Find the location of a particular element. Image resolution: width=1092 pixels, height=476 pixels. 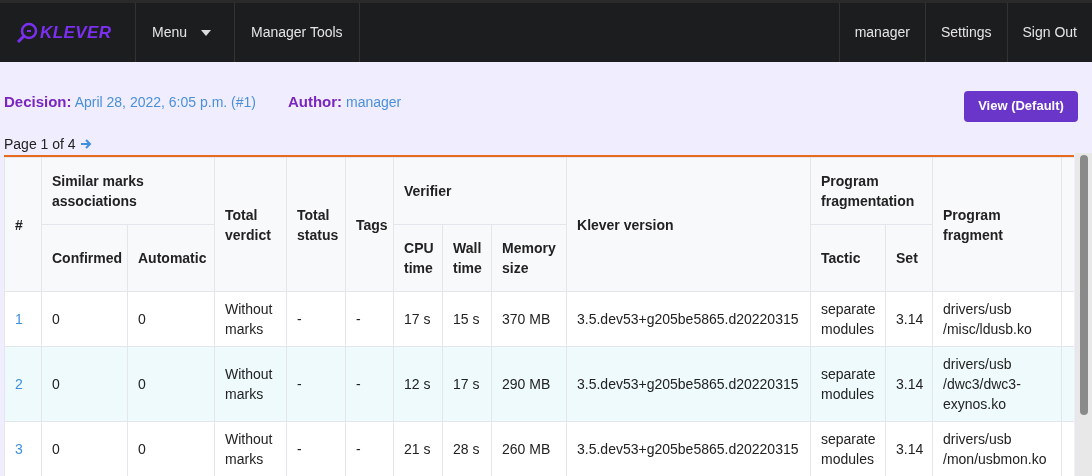

scrollbar is located at coordinates (1083, 314).